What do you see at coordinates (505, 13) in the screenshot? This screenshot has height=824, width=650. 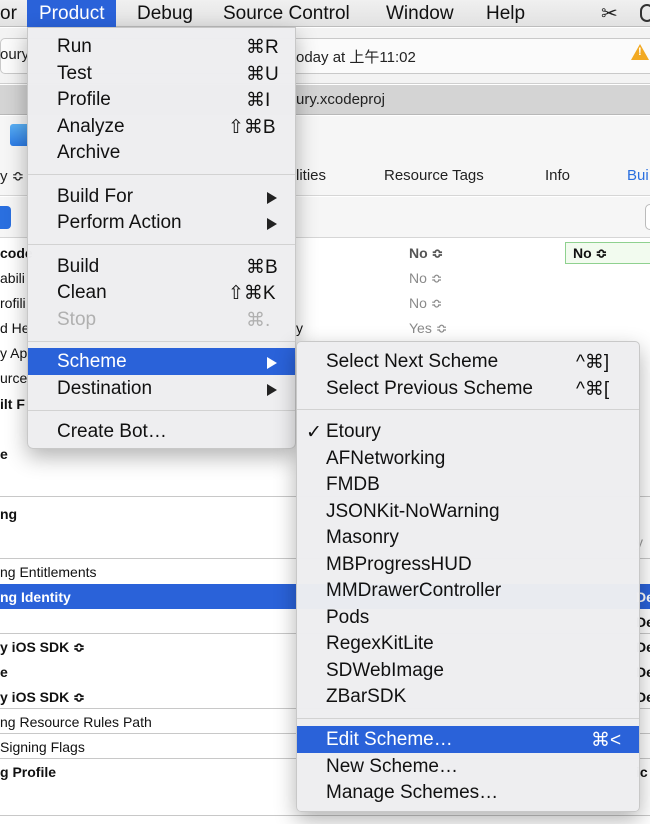 I see `menu-help: Help` at bounding box center [505, 13].